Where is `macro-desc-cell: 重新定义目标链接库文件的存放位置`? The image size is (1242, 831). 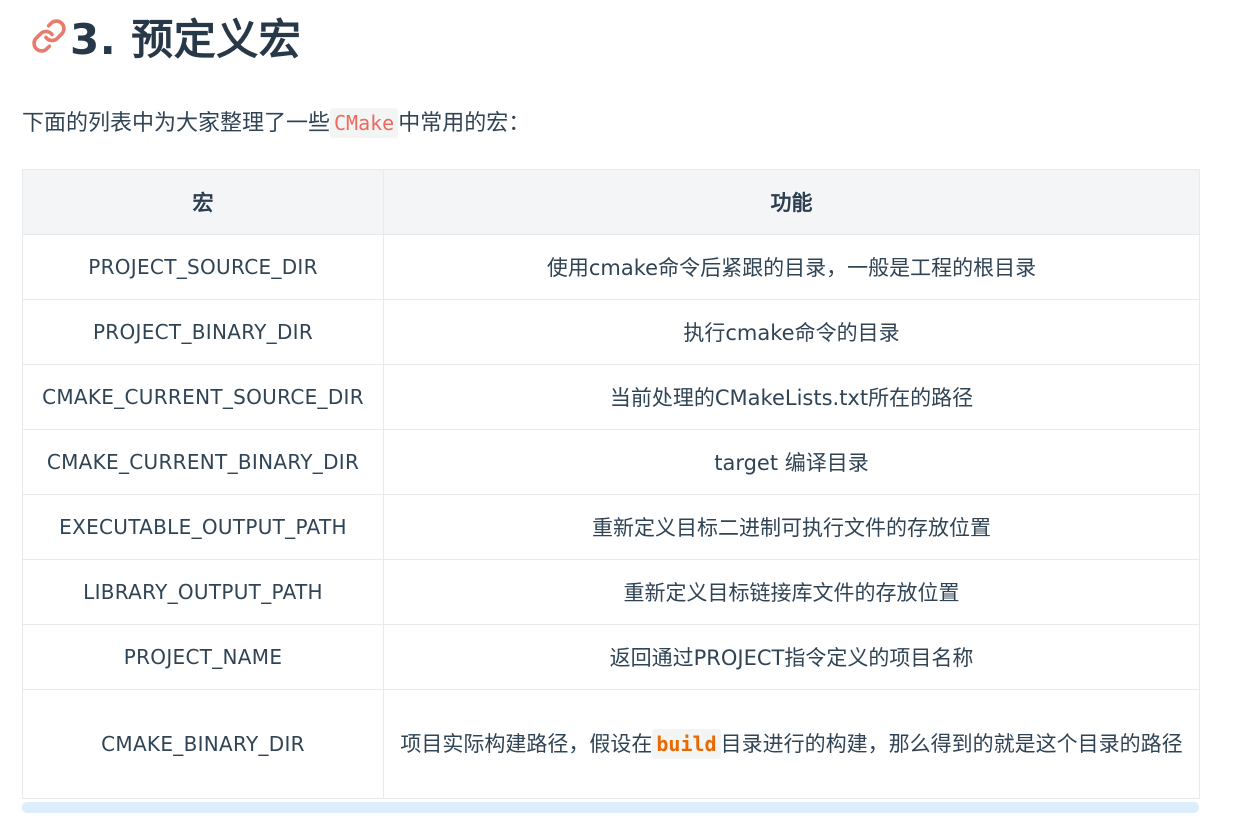 macro-desc-cell: 重新定义目标链接库文件的存放位置 is located at coordinates (791, 592).